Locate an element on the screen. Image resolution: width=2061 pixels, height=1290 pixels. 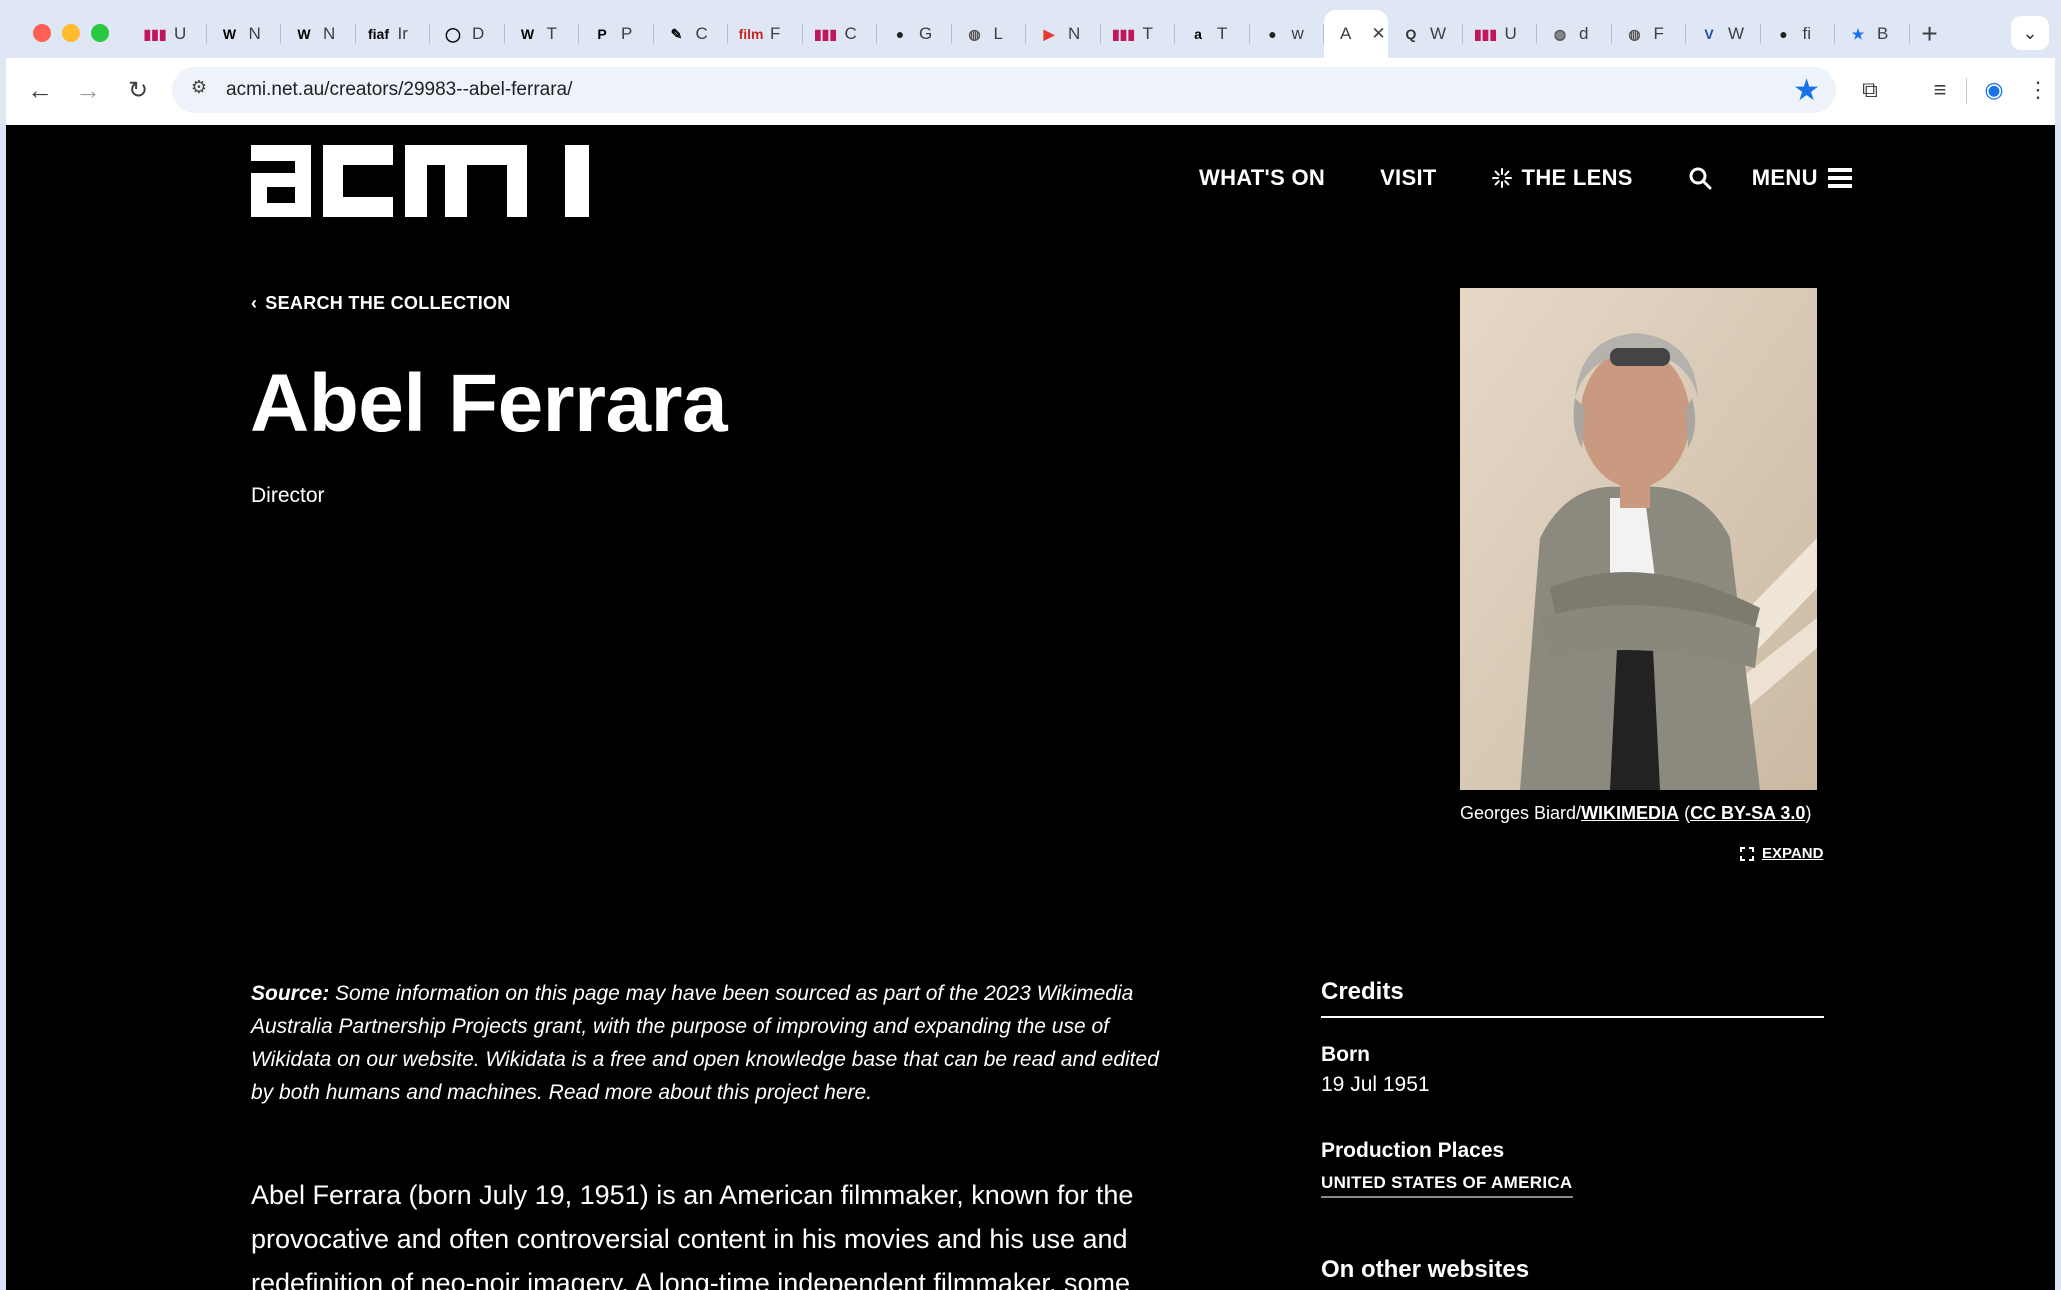
browser-tab: ◯ D is located at coordinates (467, 34).